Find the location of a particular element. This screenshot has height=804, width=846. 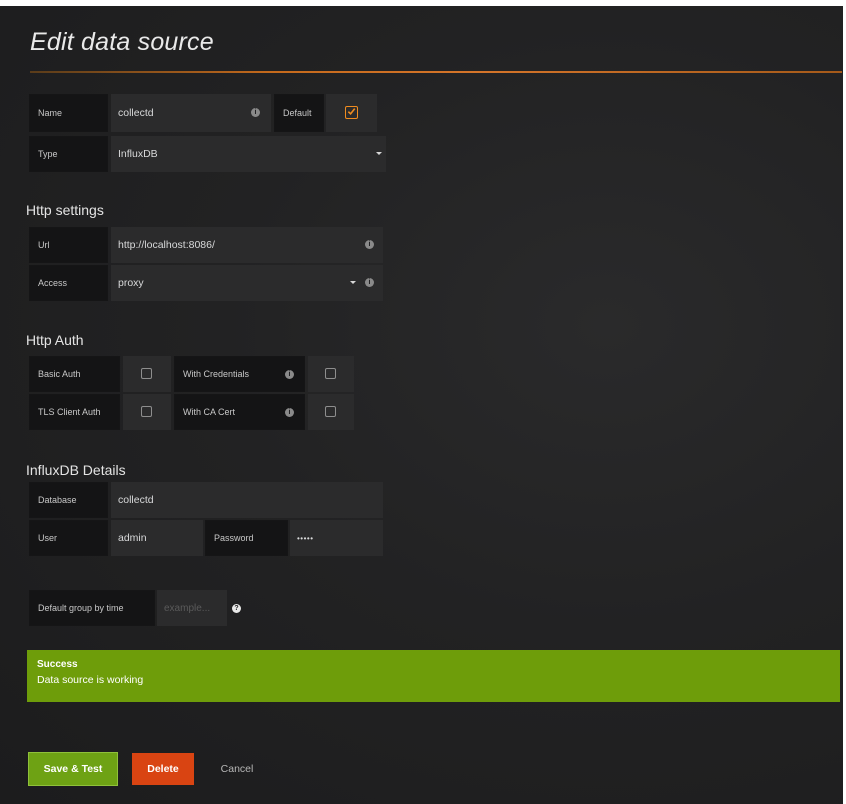

default-label-box: Default is located at coordinates (299, 113).